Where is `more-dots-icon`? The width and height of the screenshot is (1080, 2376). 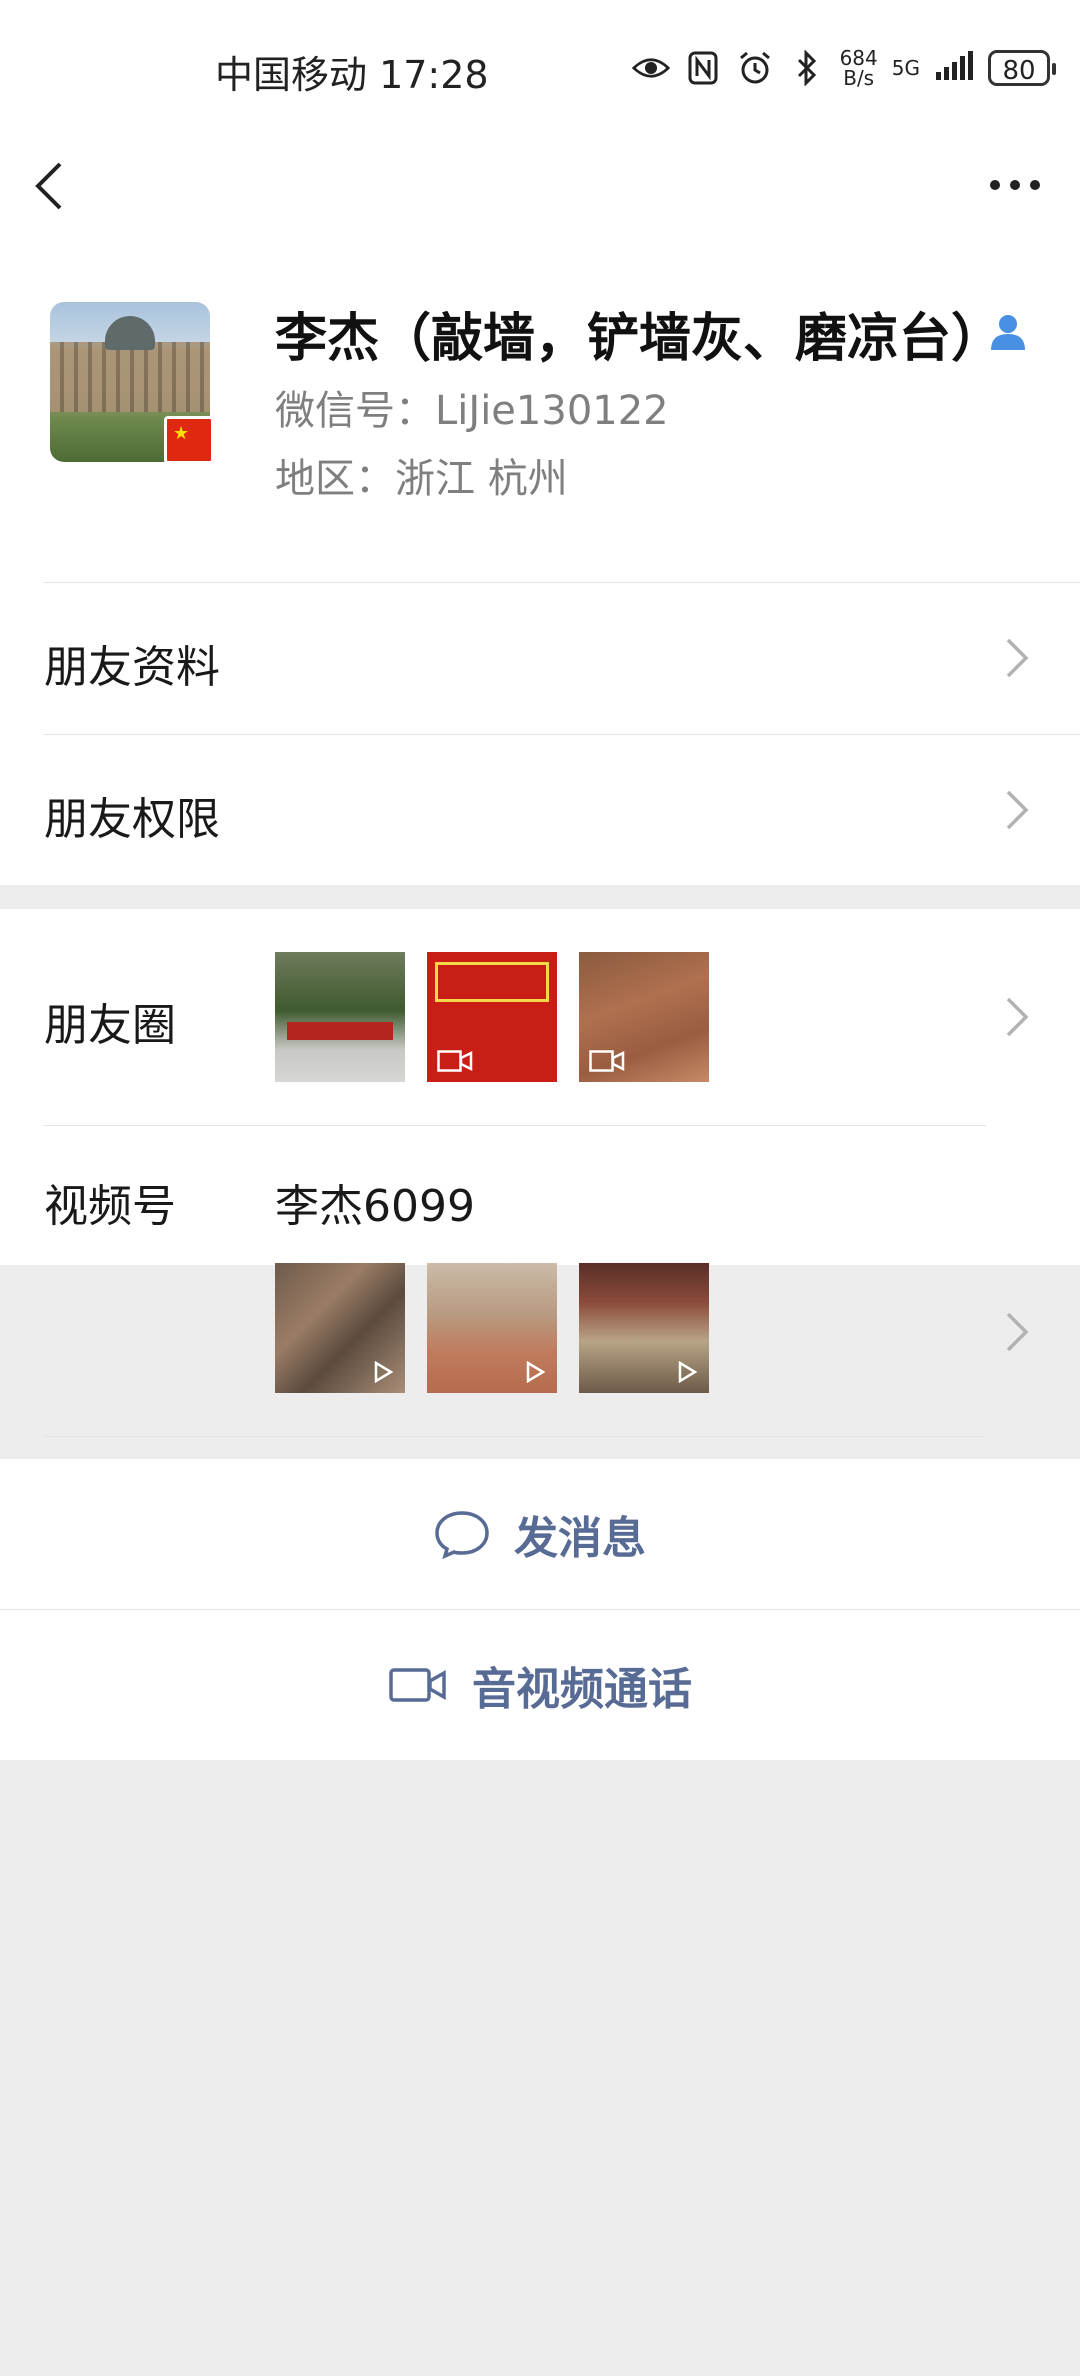
more-dots-icon is located at coordinates (1015, 185).